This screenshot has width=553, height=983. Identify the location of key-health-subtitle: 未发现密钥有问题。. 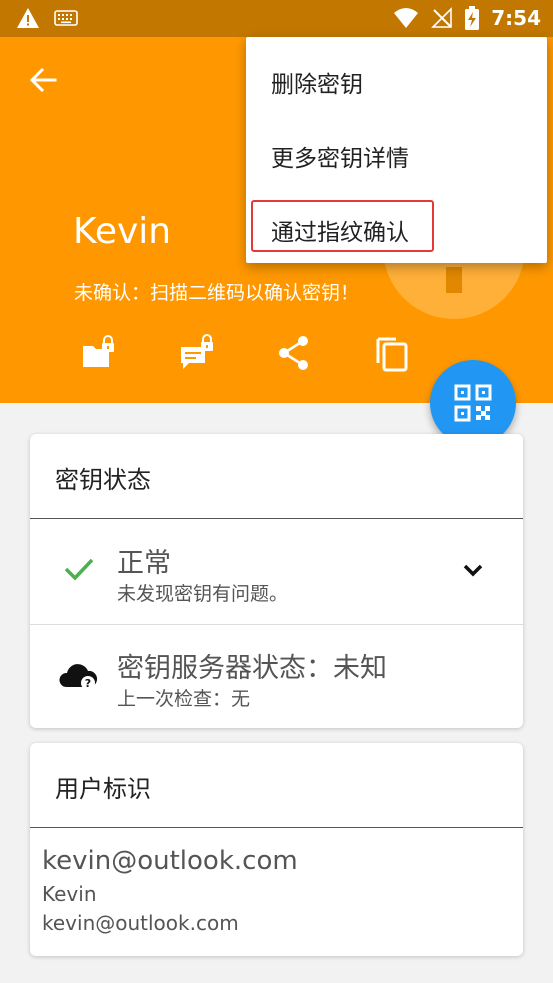
(203, 594).